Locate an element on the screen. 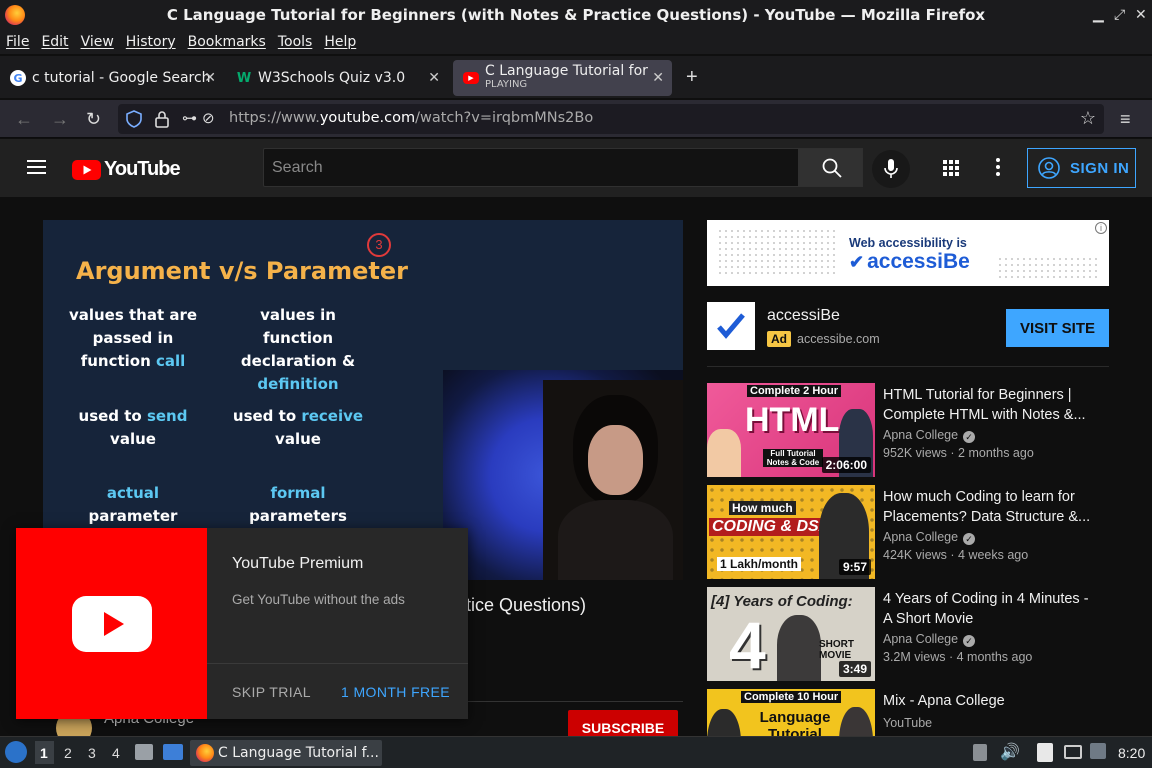 Image resolution: width=1152 pixels, height=768 pixels. tab-youtube-active: ▶ C Language Tutorial for B PLAYING ✕ is located at coordinates (562, 78).